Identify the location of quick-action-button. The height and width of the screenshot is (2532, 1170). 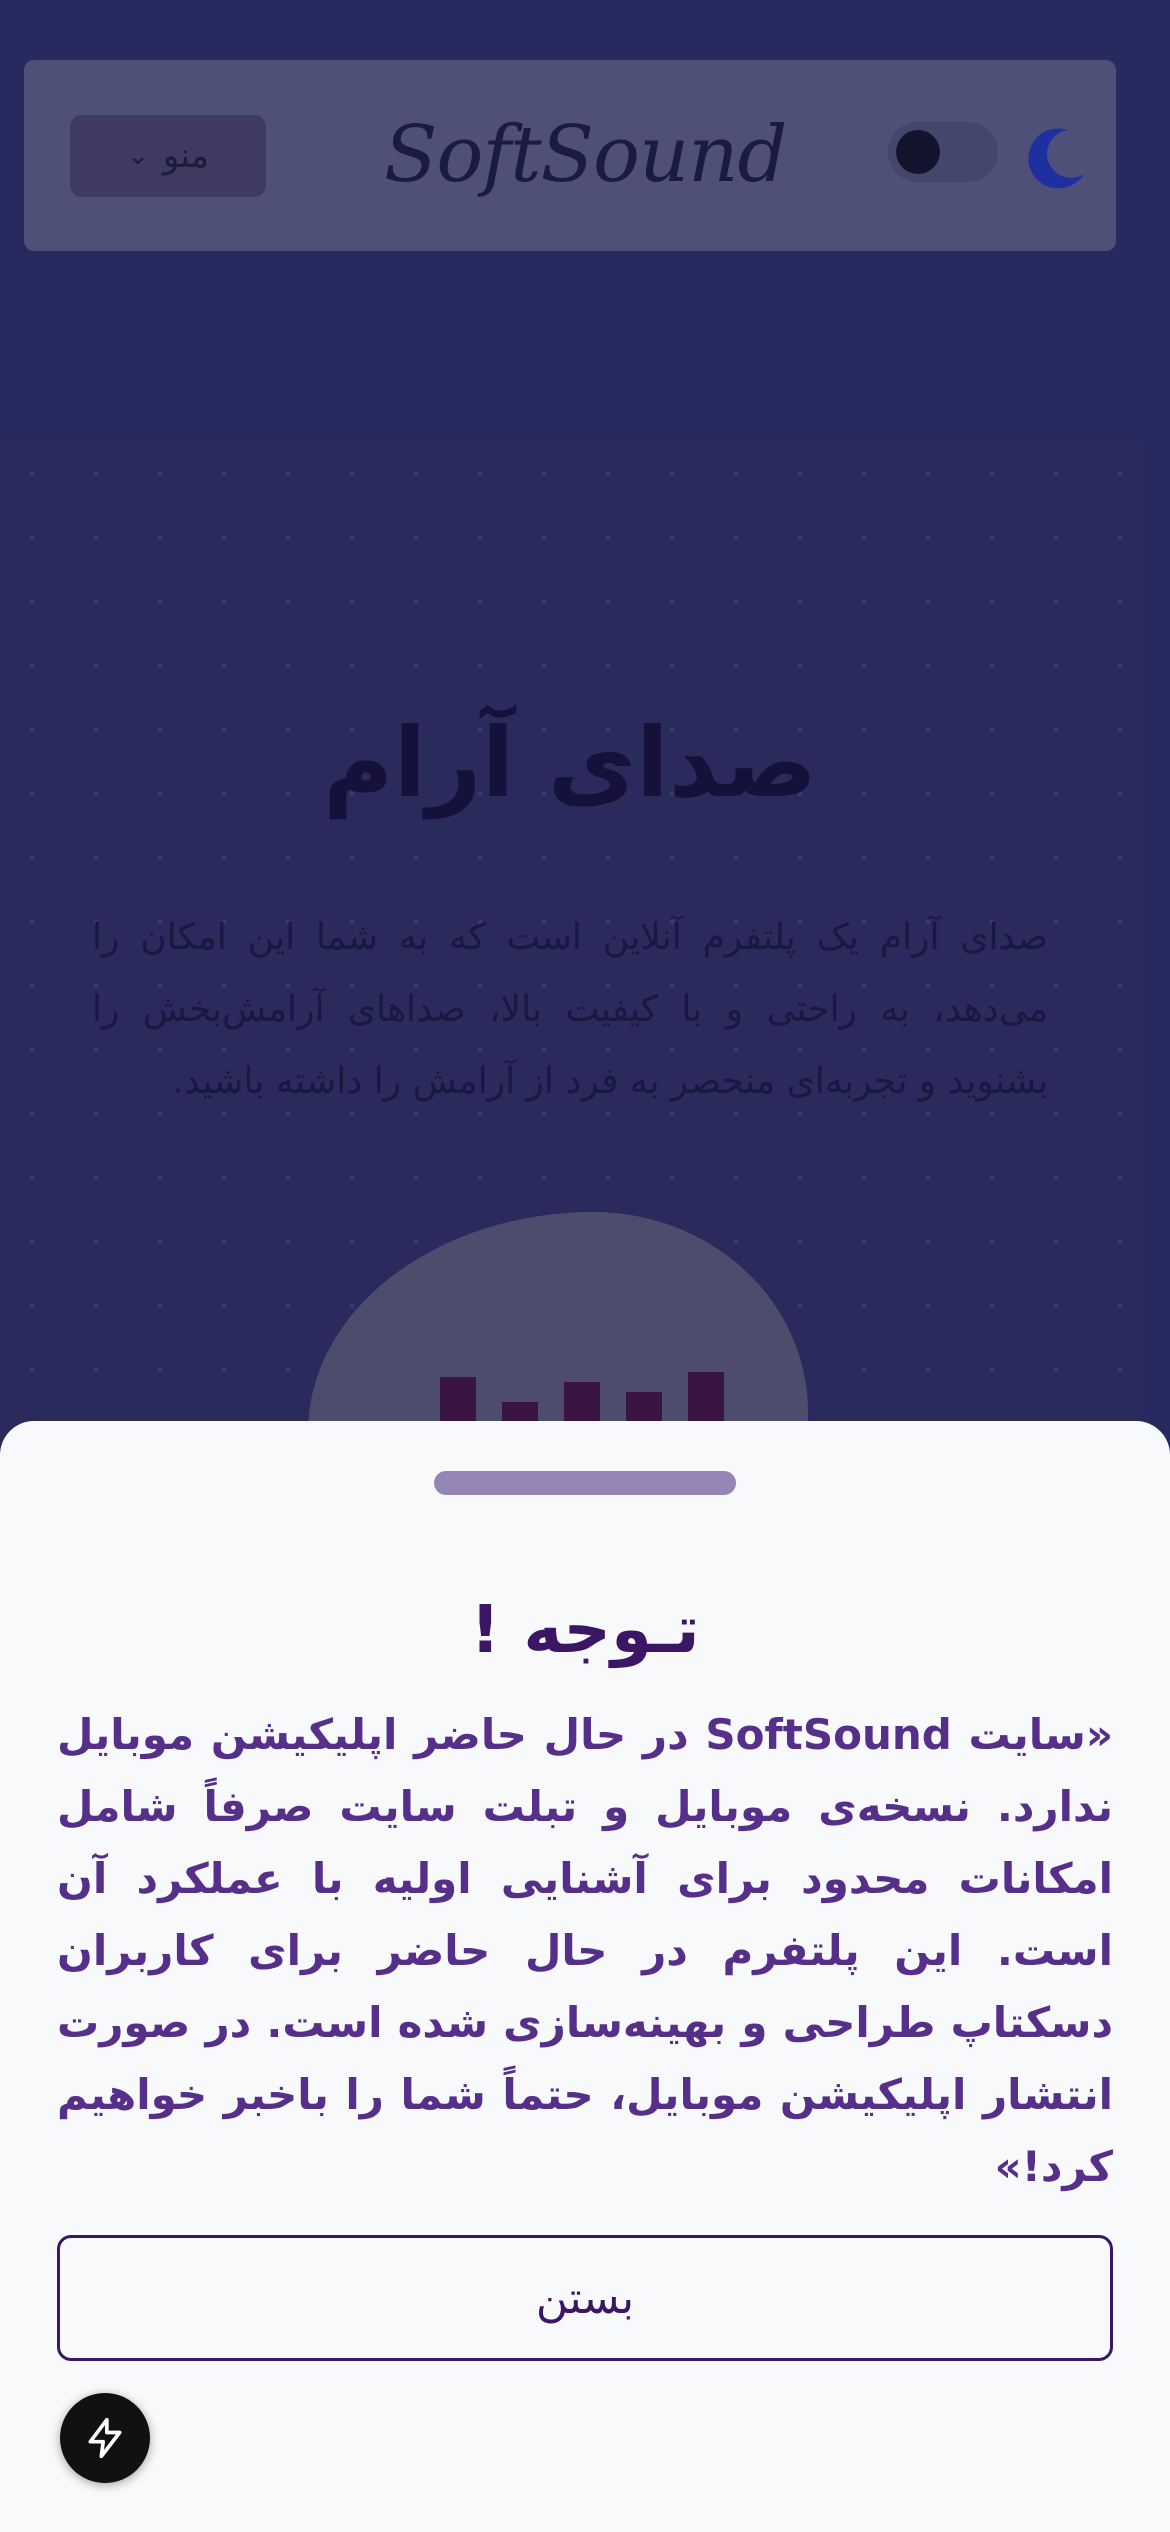
(105, 2438).